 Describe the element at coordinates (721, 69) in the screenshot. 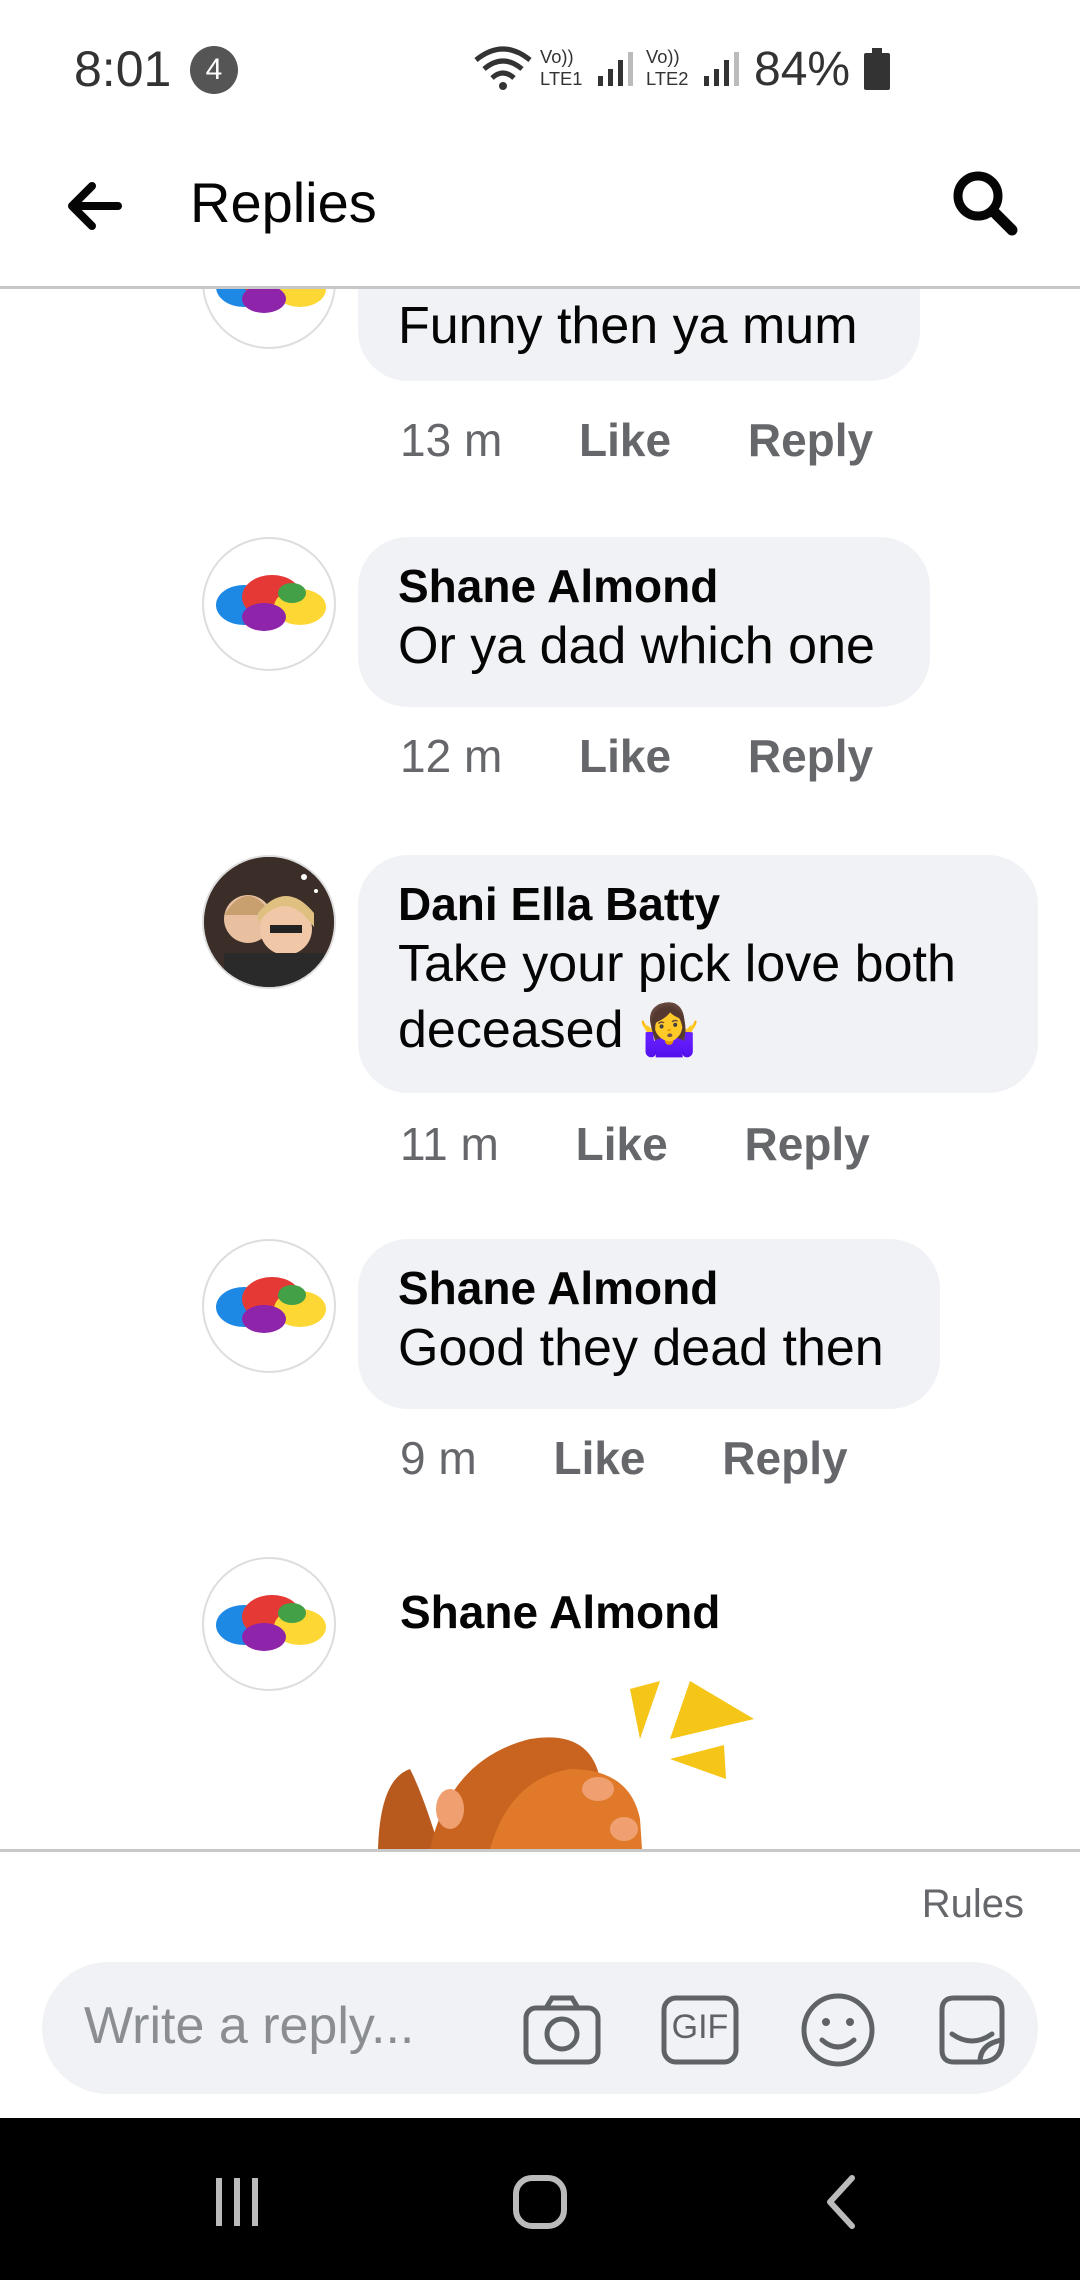

I see `signal-bars-2-icon` at that location.